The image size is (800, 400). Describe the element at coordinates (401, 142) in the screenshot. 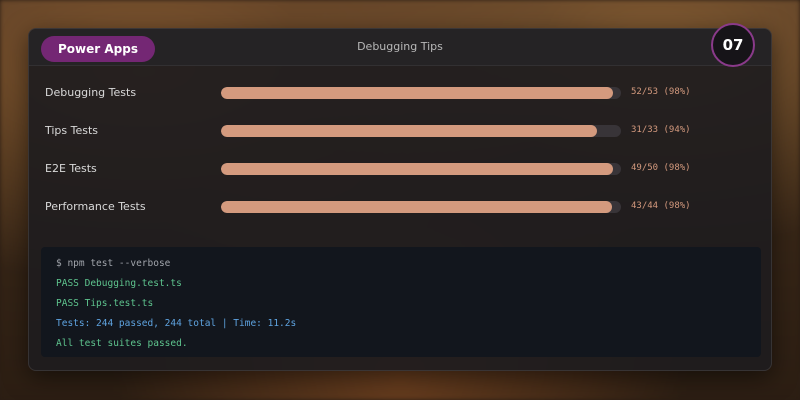

I see `test-row-tips: Tips Tests 31/33 (94%)` at that location.